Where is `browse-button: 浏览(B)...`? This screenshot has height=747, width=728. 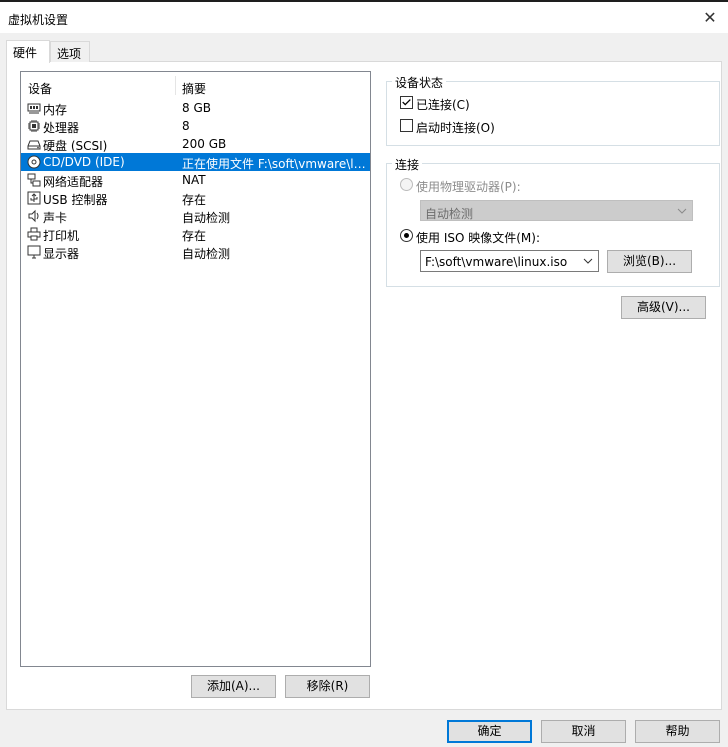 browse-button: 浏览(B)... is located at coordinates (649, 261).